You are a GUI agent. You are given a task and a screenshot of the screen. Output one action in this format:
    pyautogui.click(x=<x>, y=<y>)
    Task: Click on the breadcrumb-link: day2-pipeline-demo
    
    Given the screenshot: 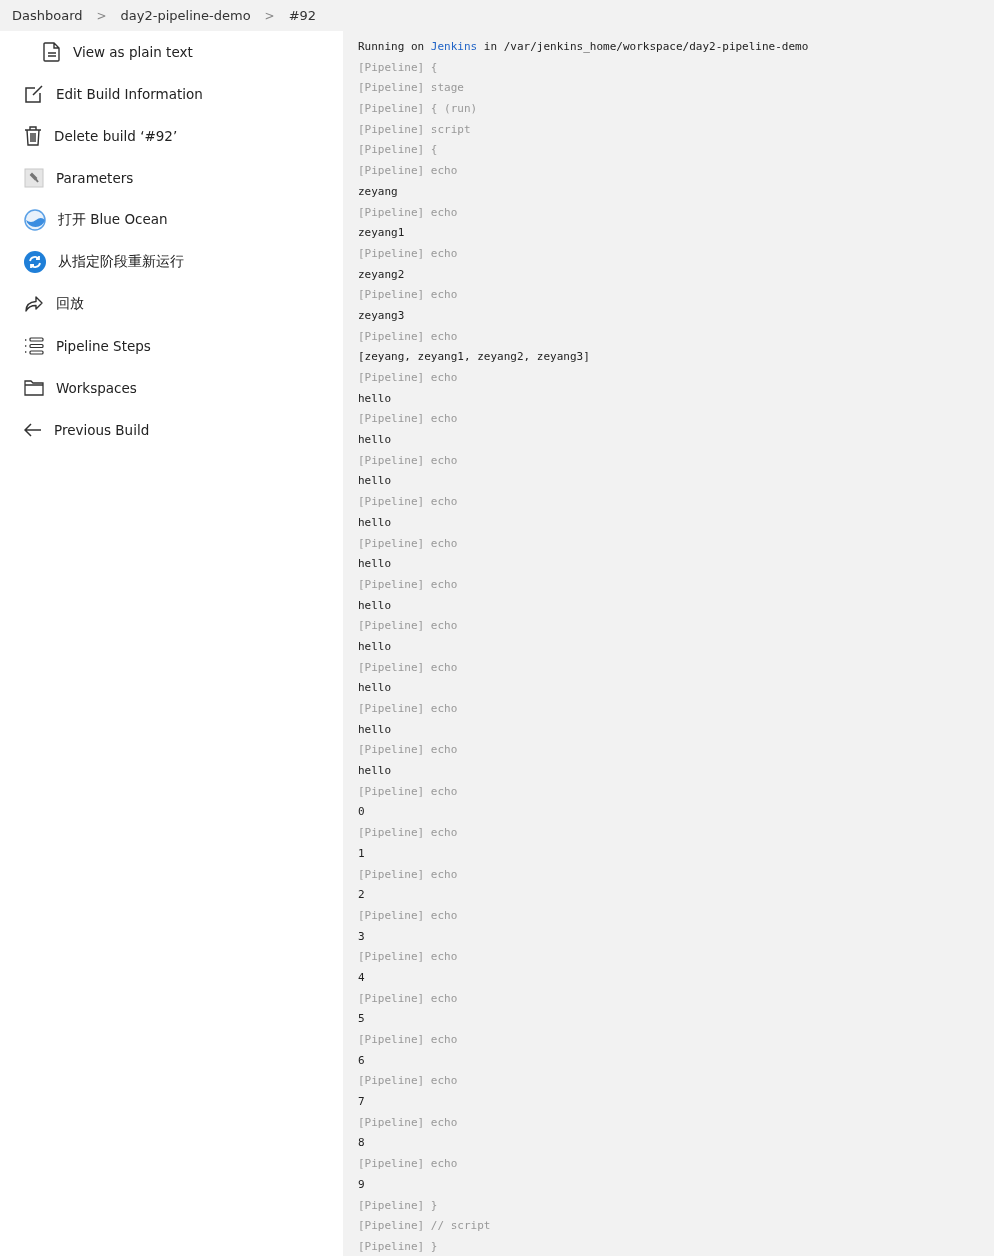 What is the action you would take?
    pyautogui.click(x=185, y=15)
    